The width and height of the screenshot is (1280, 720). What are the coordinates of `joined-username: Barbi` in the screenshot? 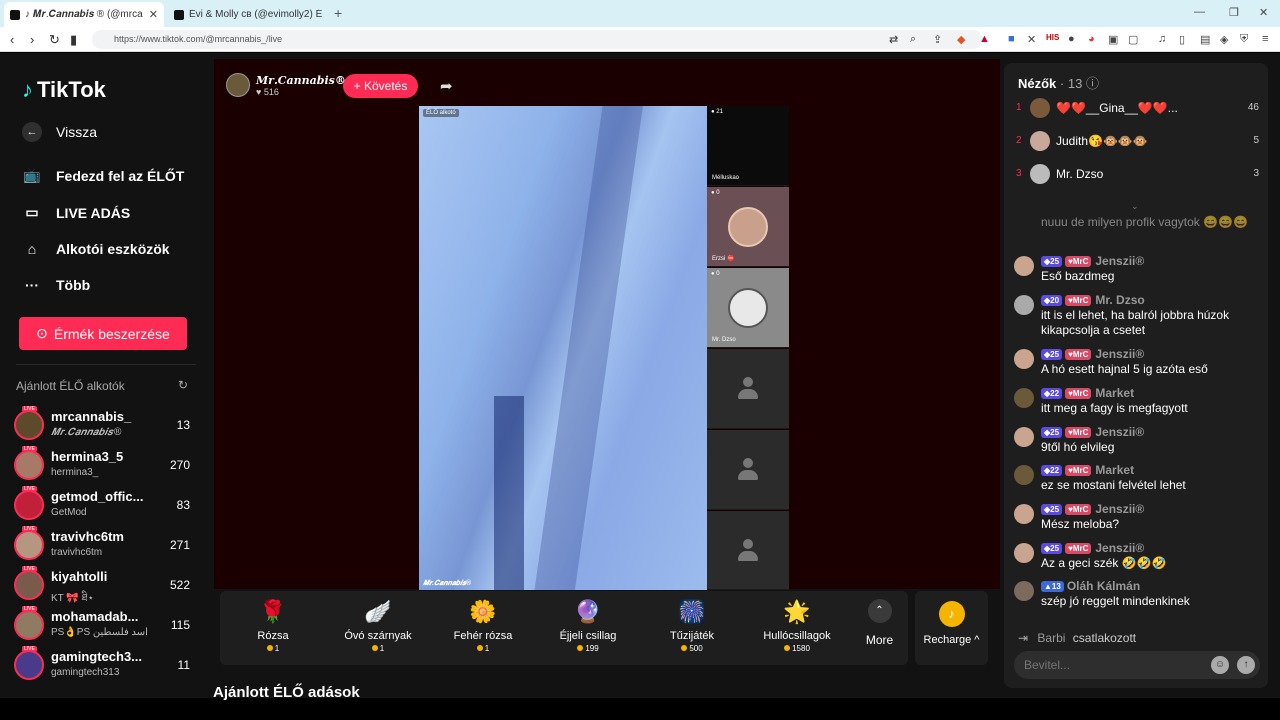 It's located at (1051, 638).